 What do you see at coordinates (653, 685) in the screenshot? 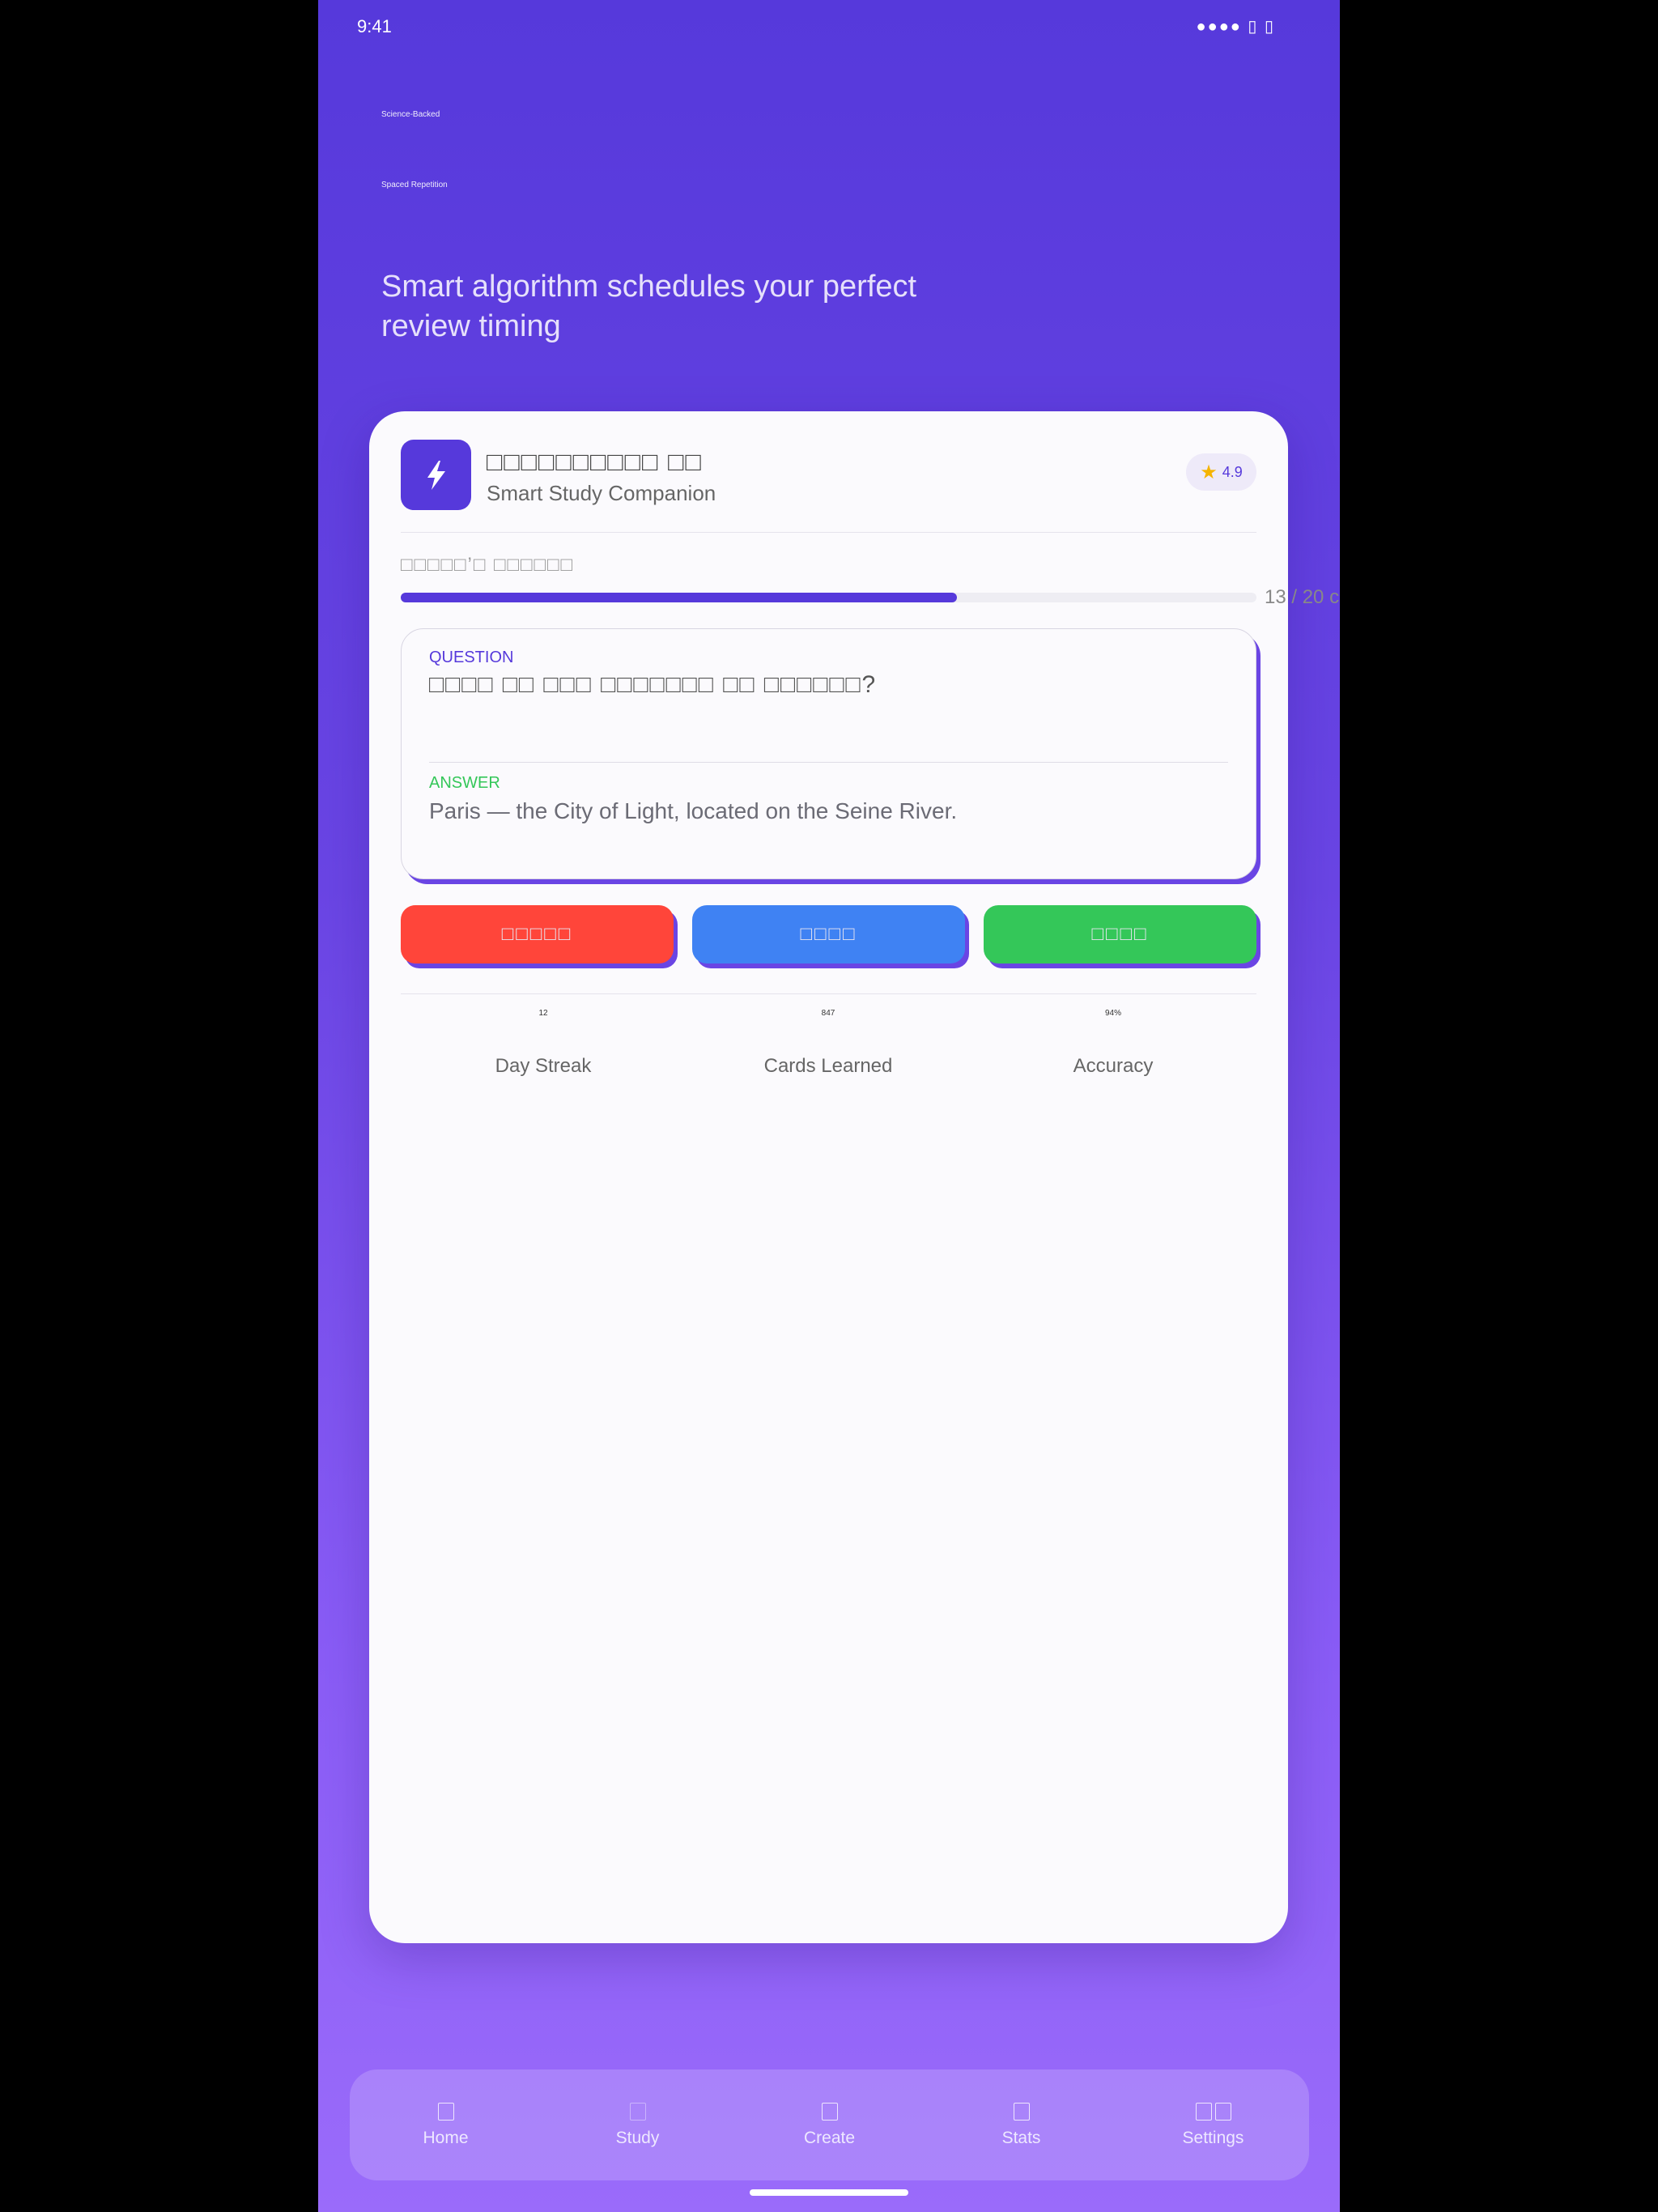
I see `question-text: □□□□ □□ □□□ □□□□□□□ □□ □□□□□□?` at bounding box center [653, 685].